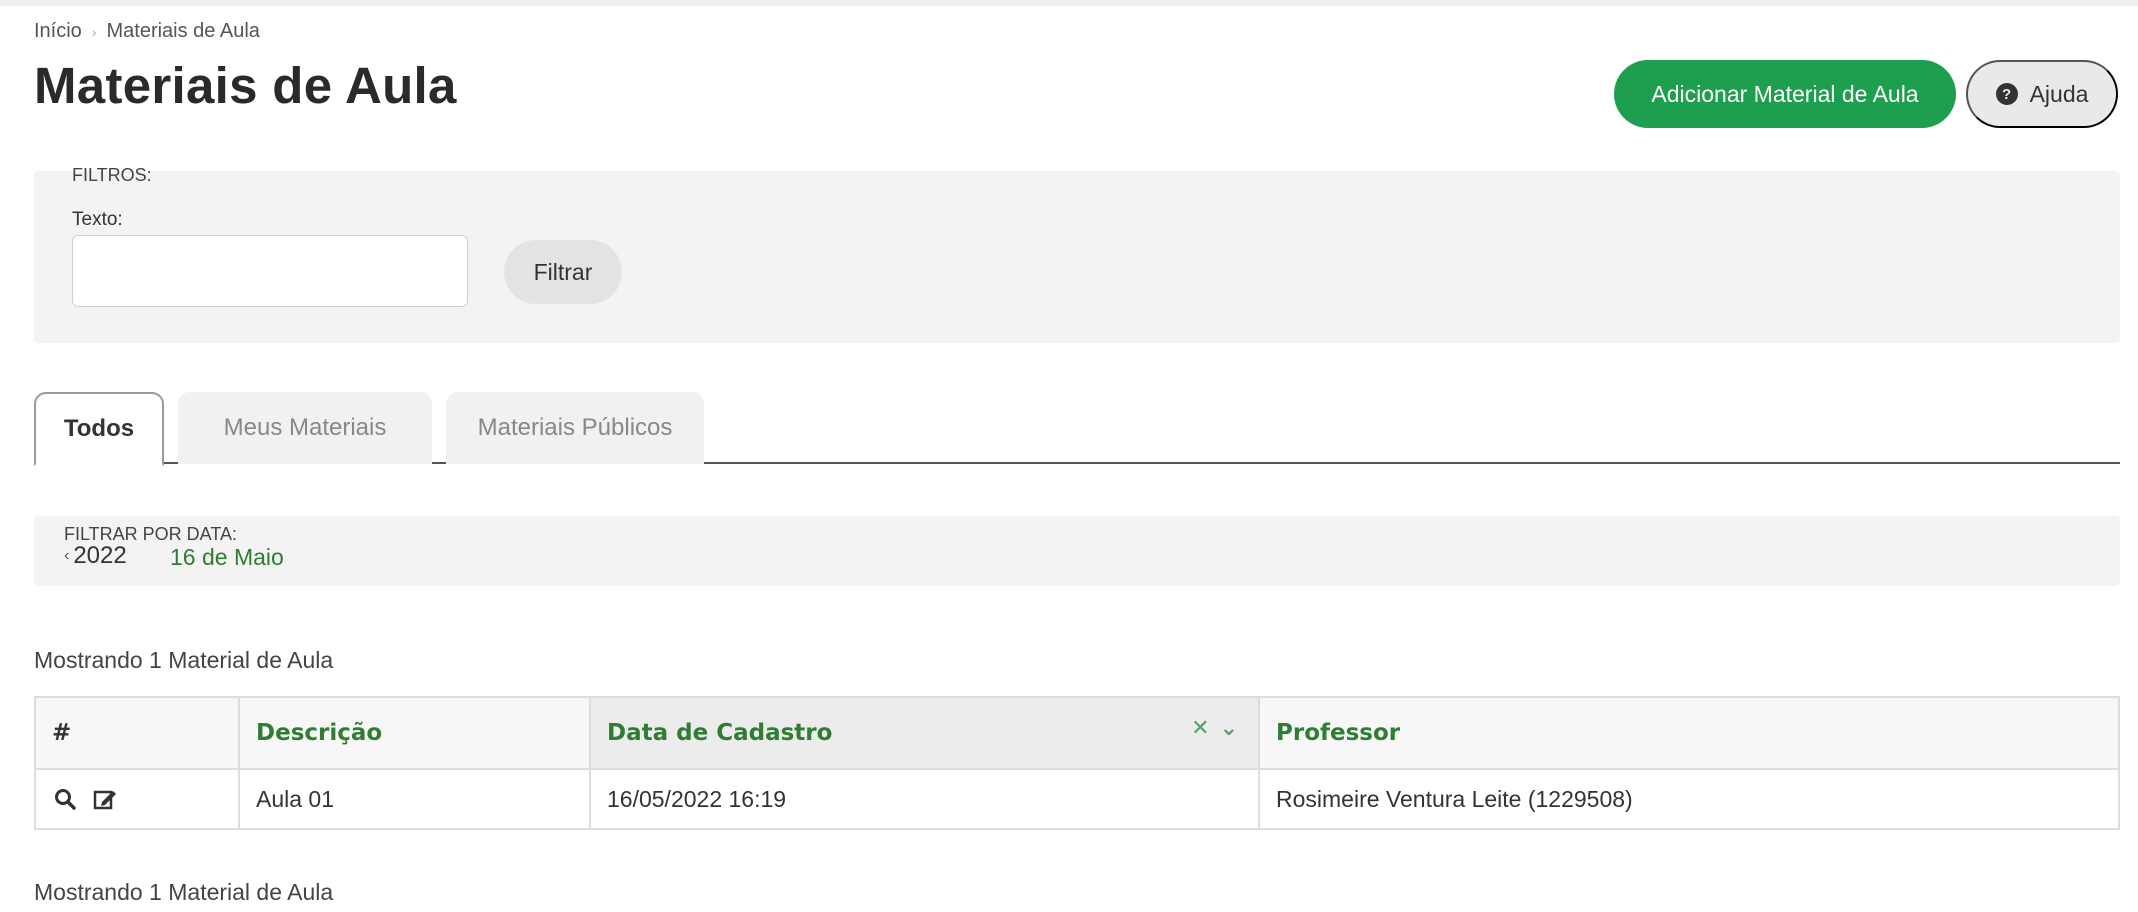 The image size is (2138, 912). Describe the element at coordinates (414, 799) in the screenshot. I see `description-cell: Aula 01` at that location.